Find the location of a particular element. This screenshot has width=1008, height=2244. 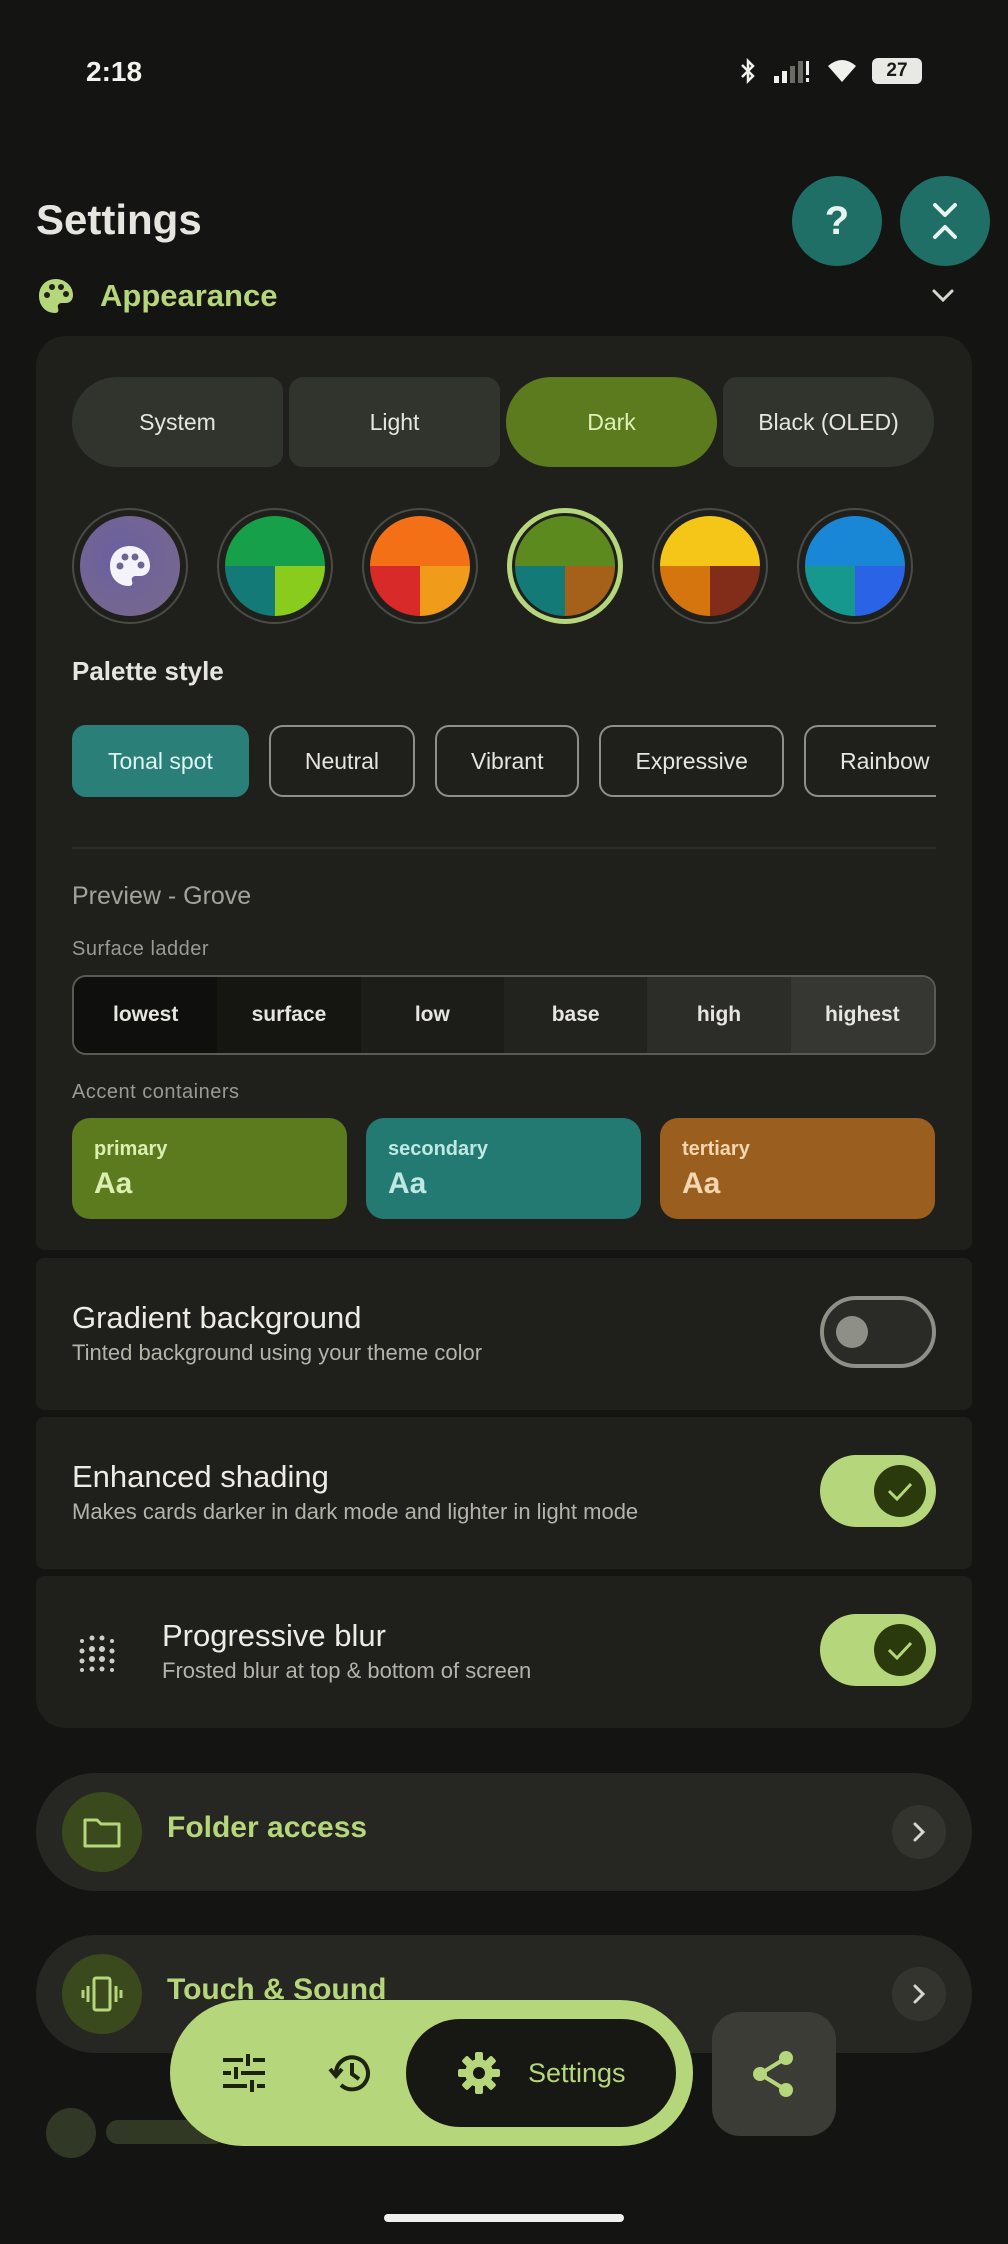

toggle-subtitle: Tinted background using your theme color is located at coordinates (277, 1352).